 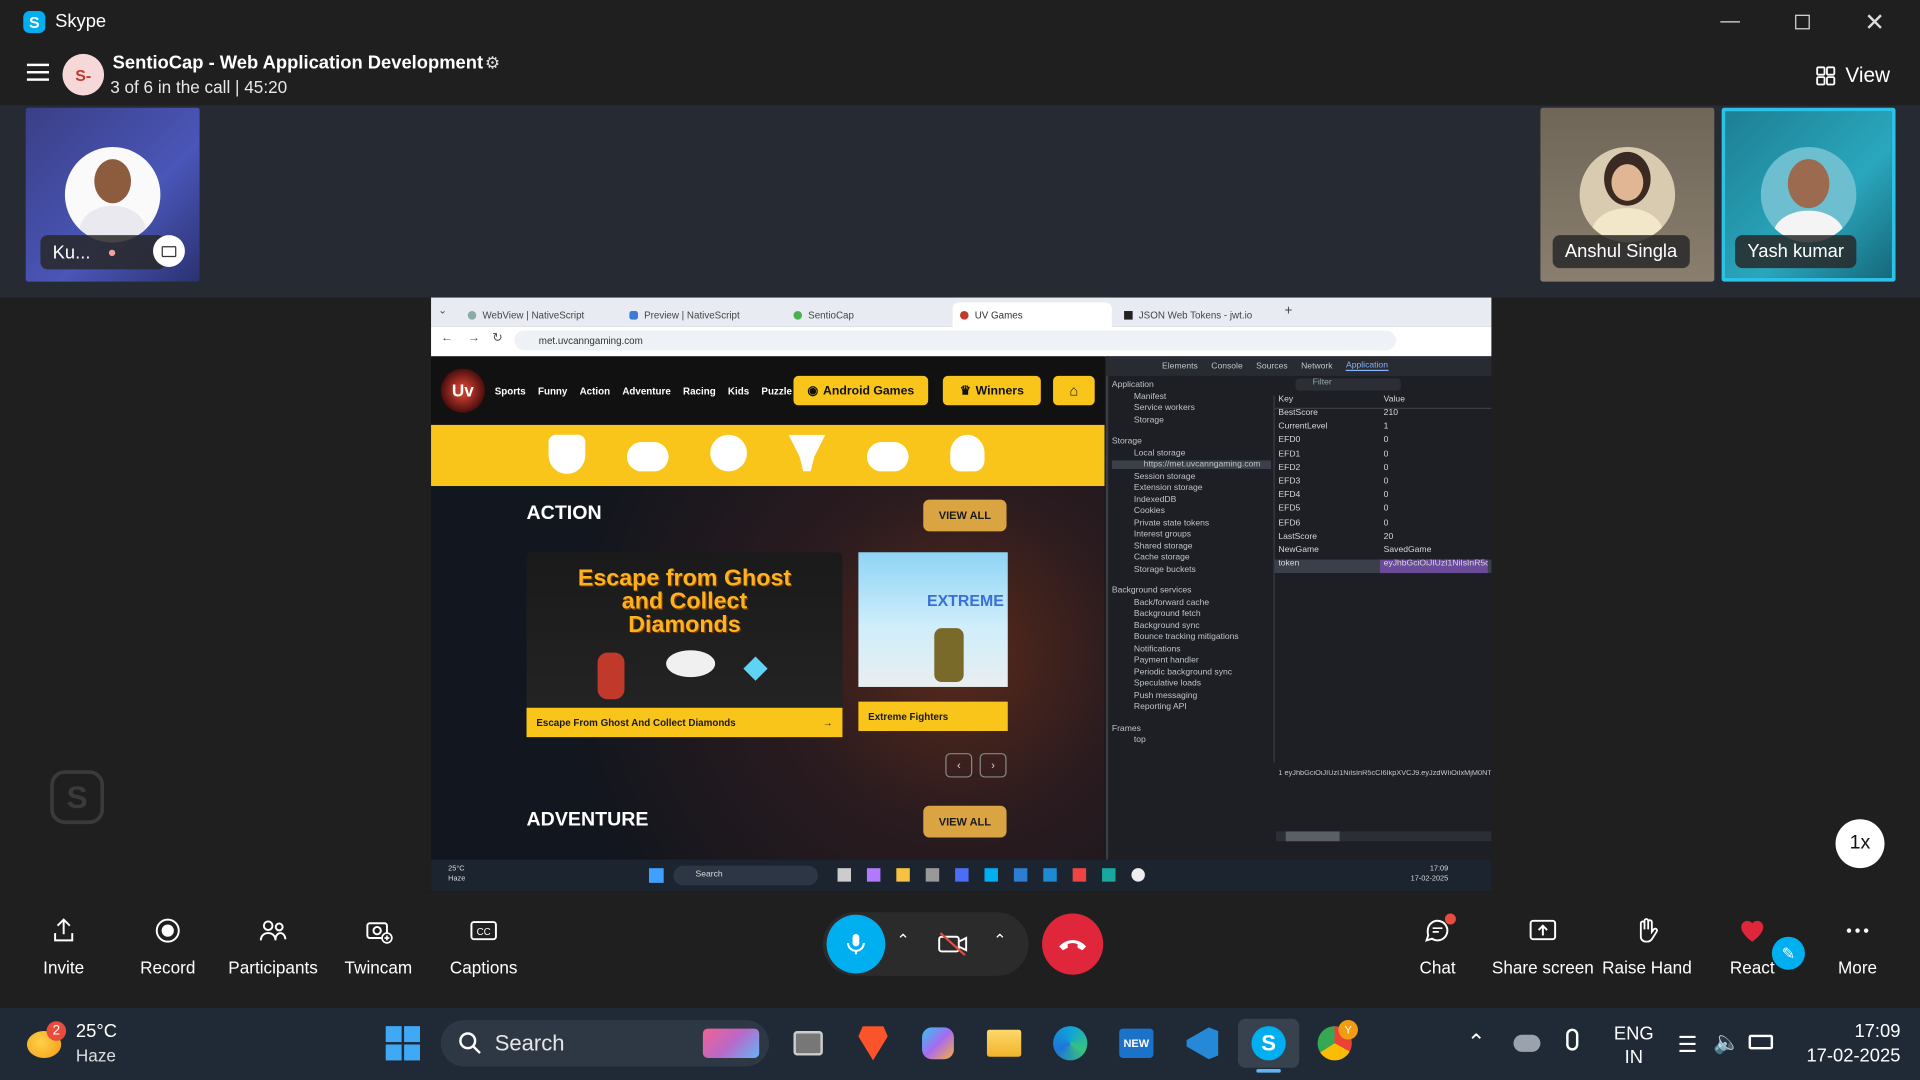 What do you see at coordinates (1383, 539) in the screenshot?
I see `storage-row: LastScore 20` at bounding box center [1383, 539].